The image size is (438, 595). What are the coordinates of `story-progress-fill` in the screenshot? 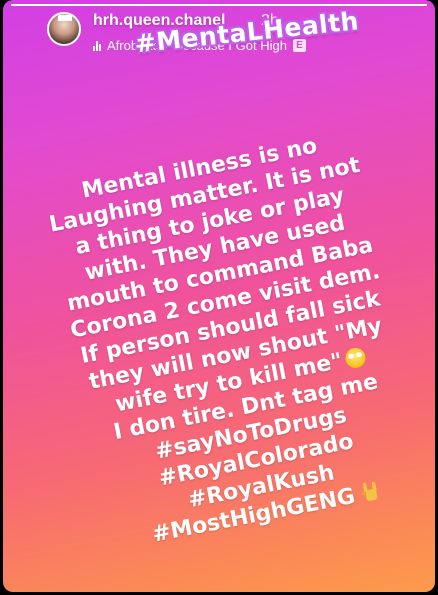 It's located at (219, 5).